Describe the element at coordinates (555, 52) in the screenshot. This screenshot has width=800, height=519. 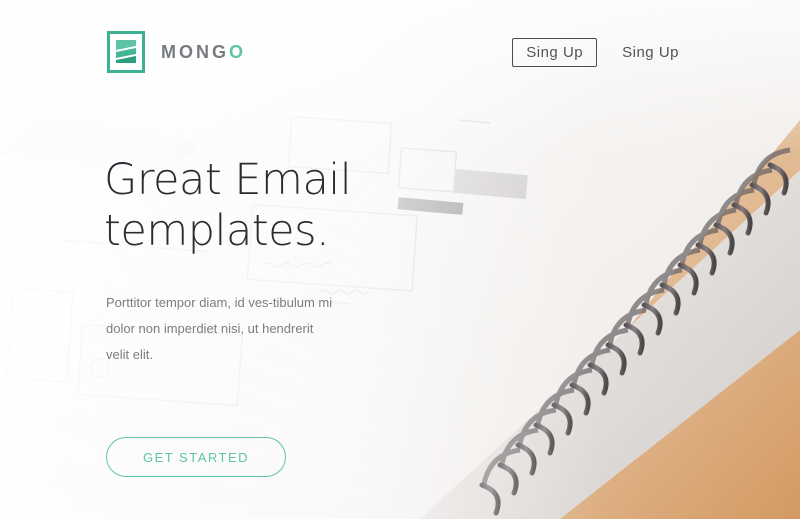
I see `signup-outlined-button: Sing Up` at that location.